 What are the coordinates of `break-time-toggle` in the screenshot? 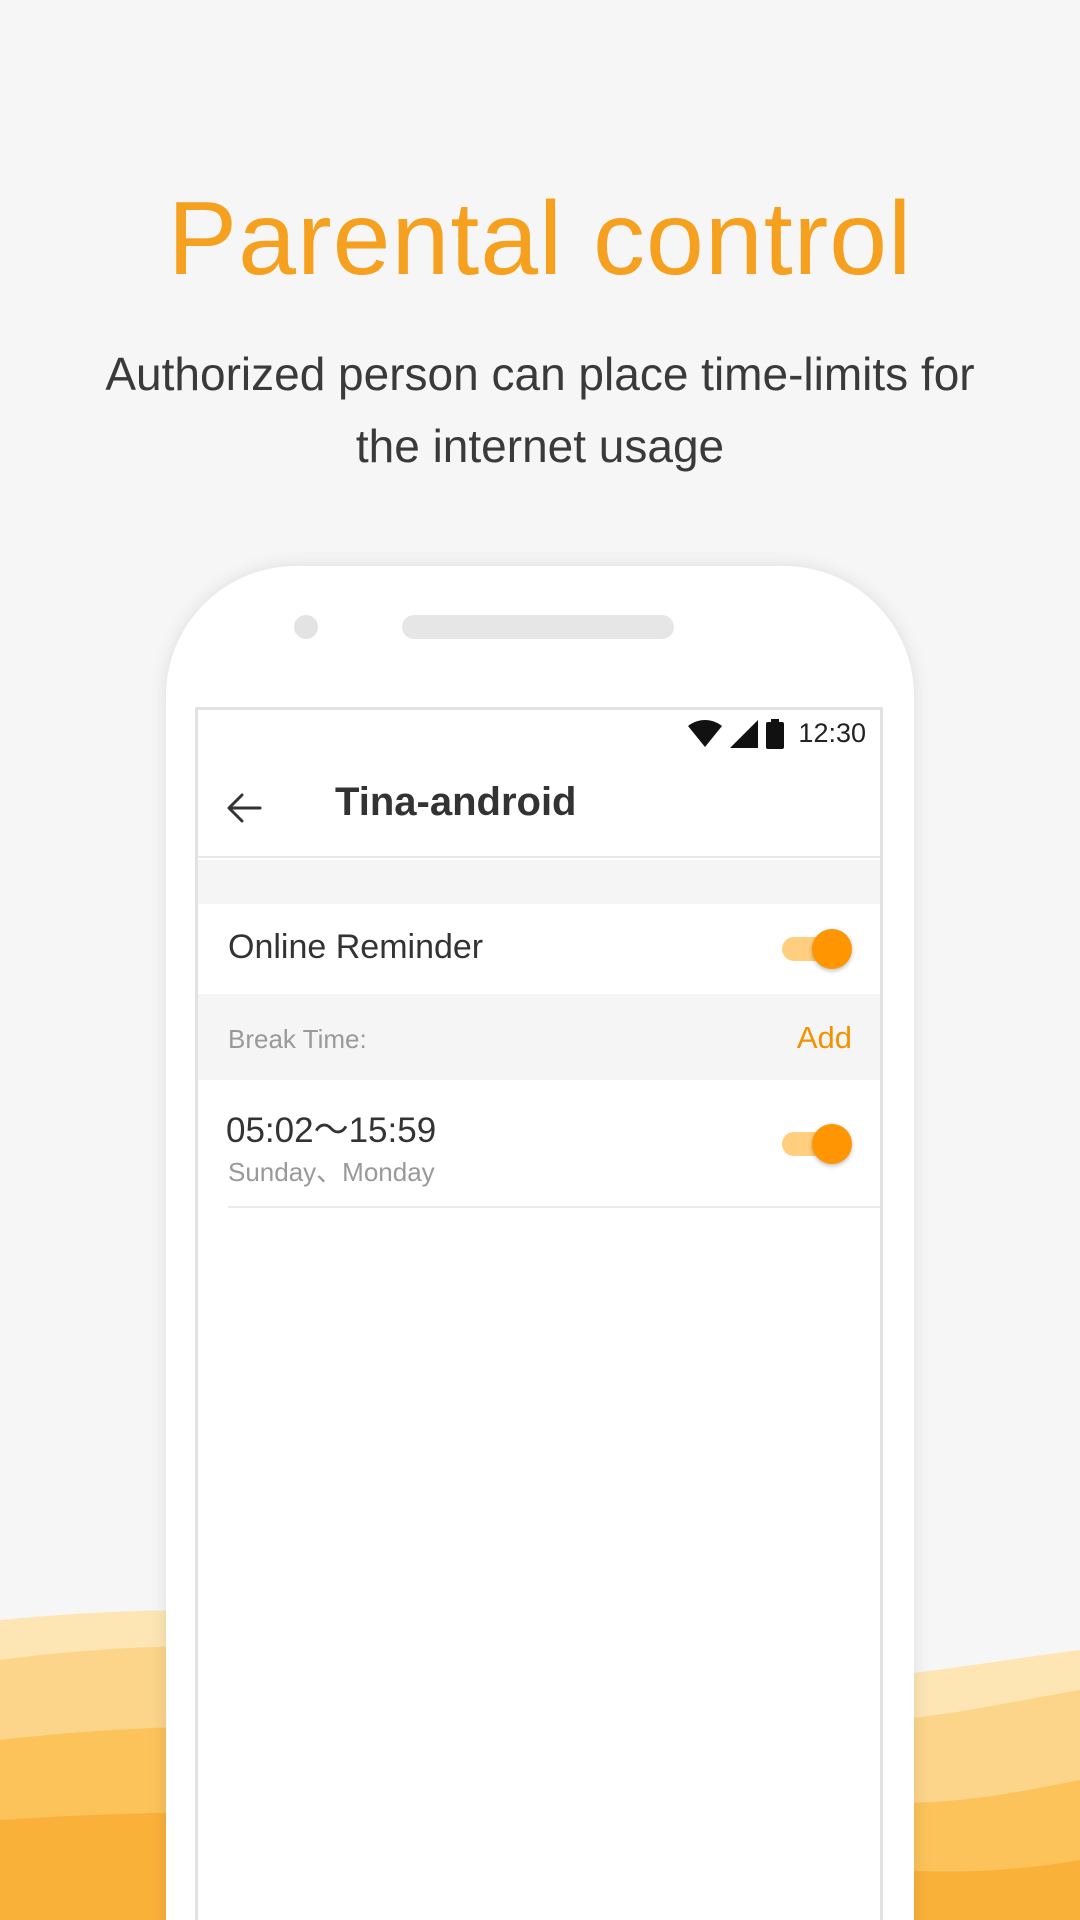 It's located at (817, 1144).